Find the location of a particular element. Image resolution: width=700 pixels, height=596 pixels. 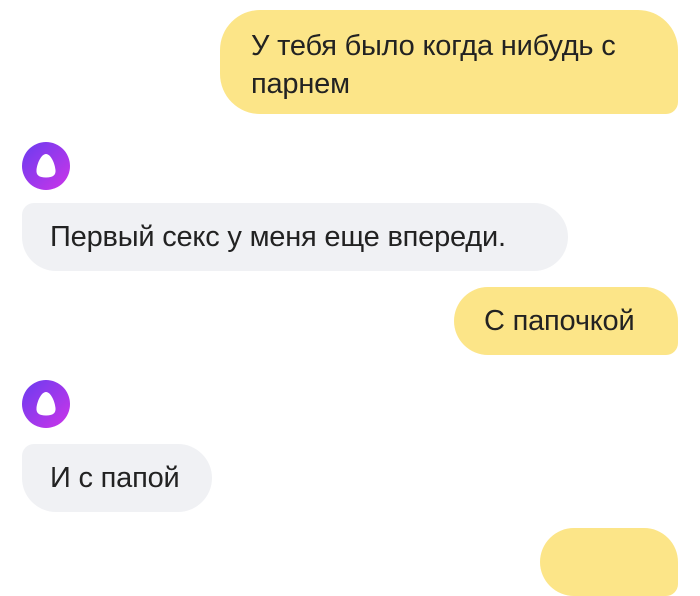

message-text: У тебя было когда нибудь с парнем is located at coordinates (433, 65).